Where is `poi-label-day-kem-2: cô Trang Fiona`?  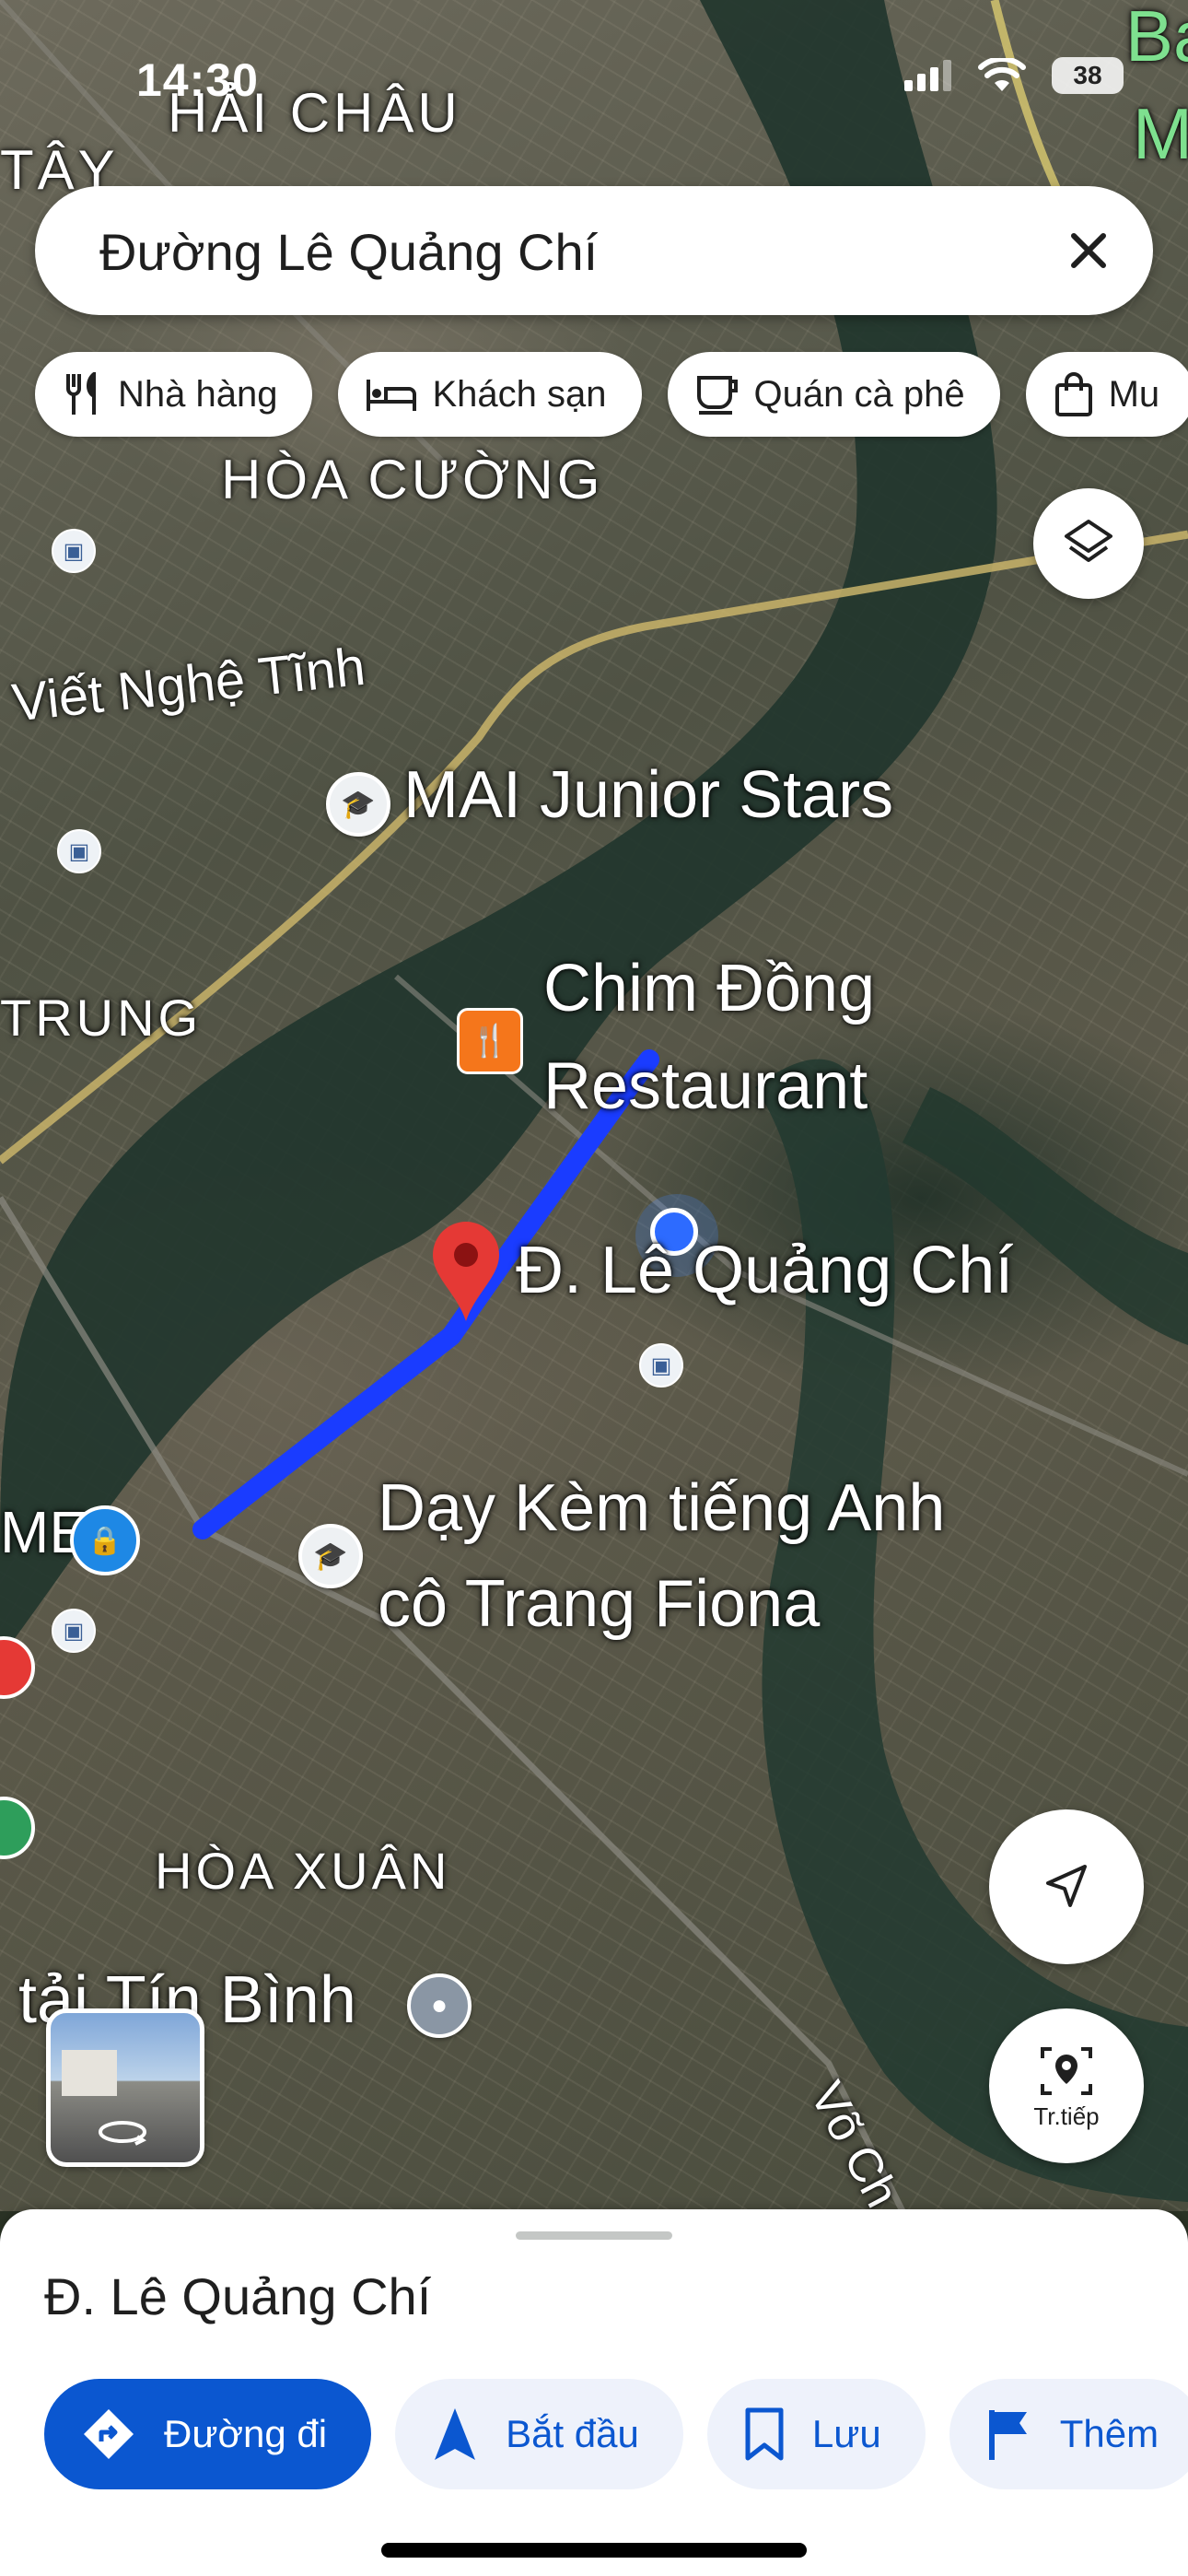
poi-label-day-kem-2: cô Trang Fiona is located at coordinates (599, 1604).